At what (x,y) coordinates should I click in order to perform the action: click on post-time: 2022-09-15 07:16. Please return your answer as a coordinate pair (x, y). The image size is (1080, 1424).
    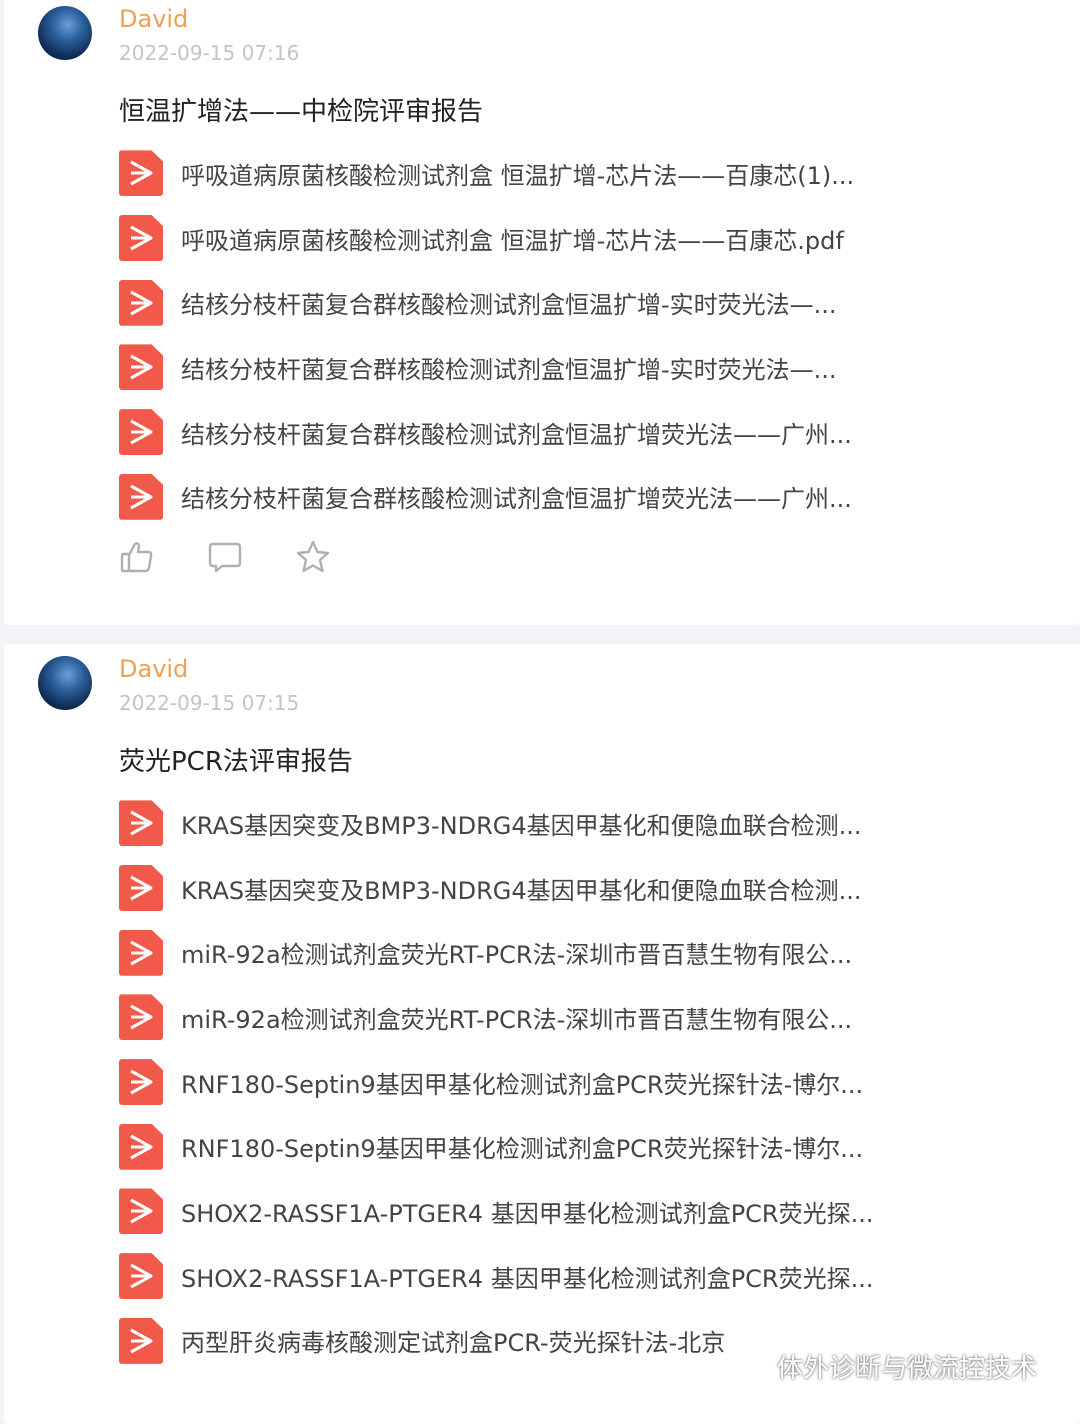
    Looking at the image, I should click on (209, 53).